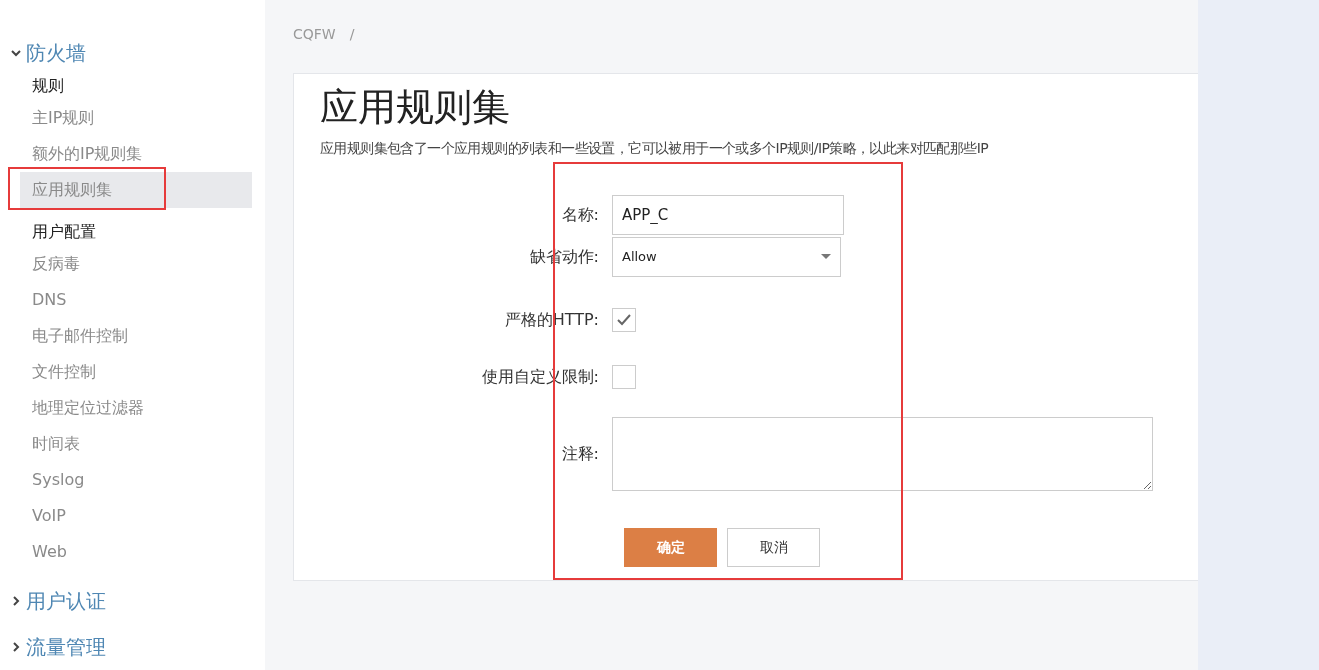  I want to click on sidebar-item: 主IP规则, so click(136, 118).